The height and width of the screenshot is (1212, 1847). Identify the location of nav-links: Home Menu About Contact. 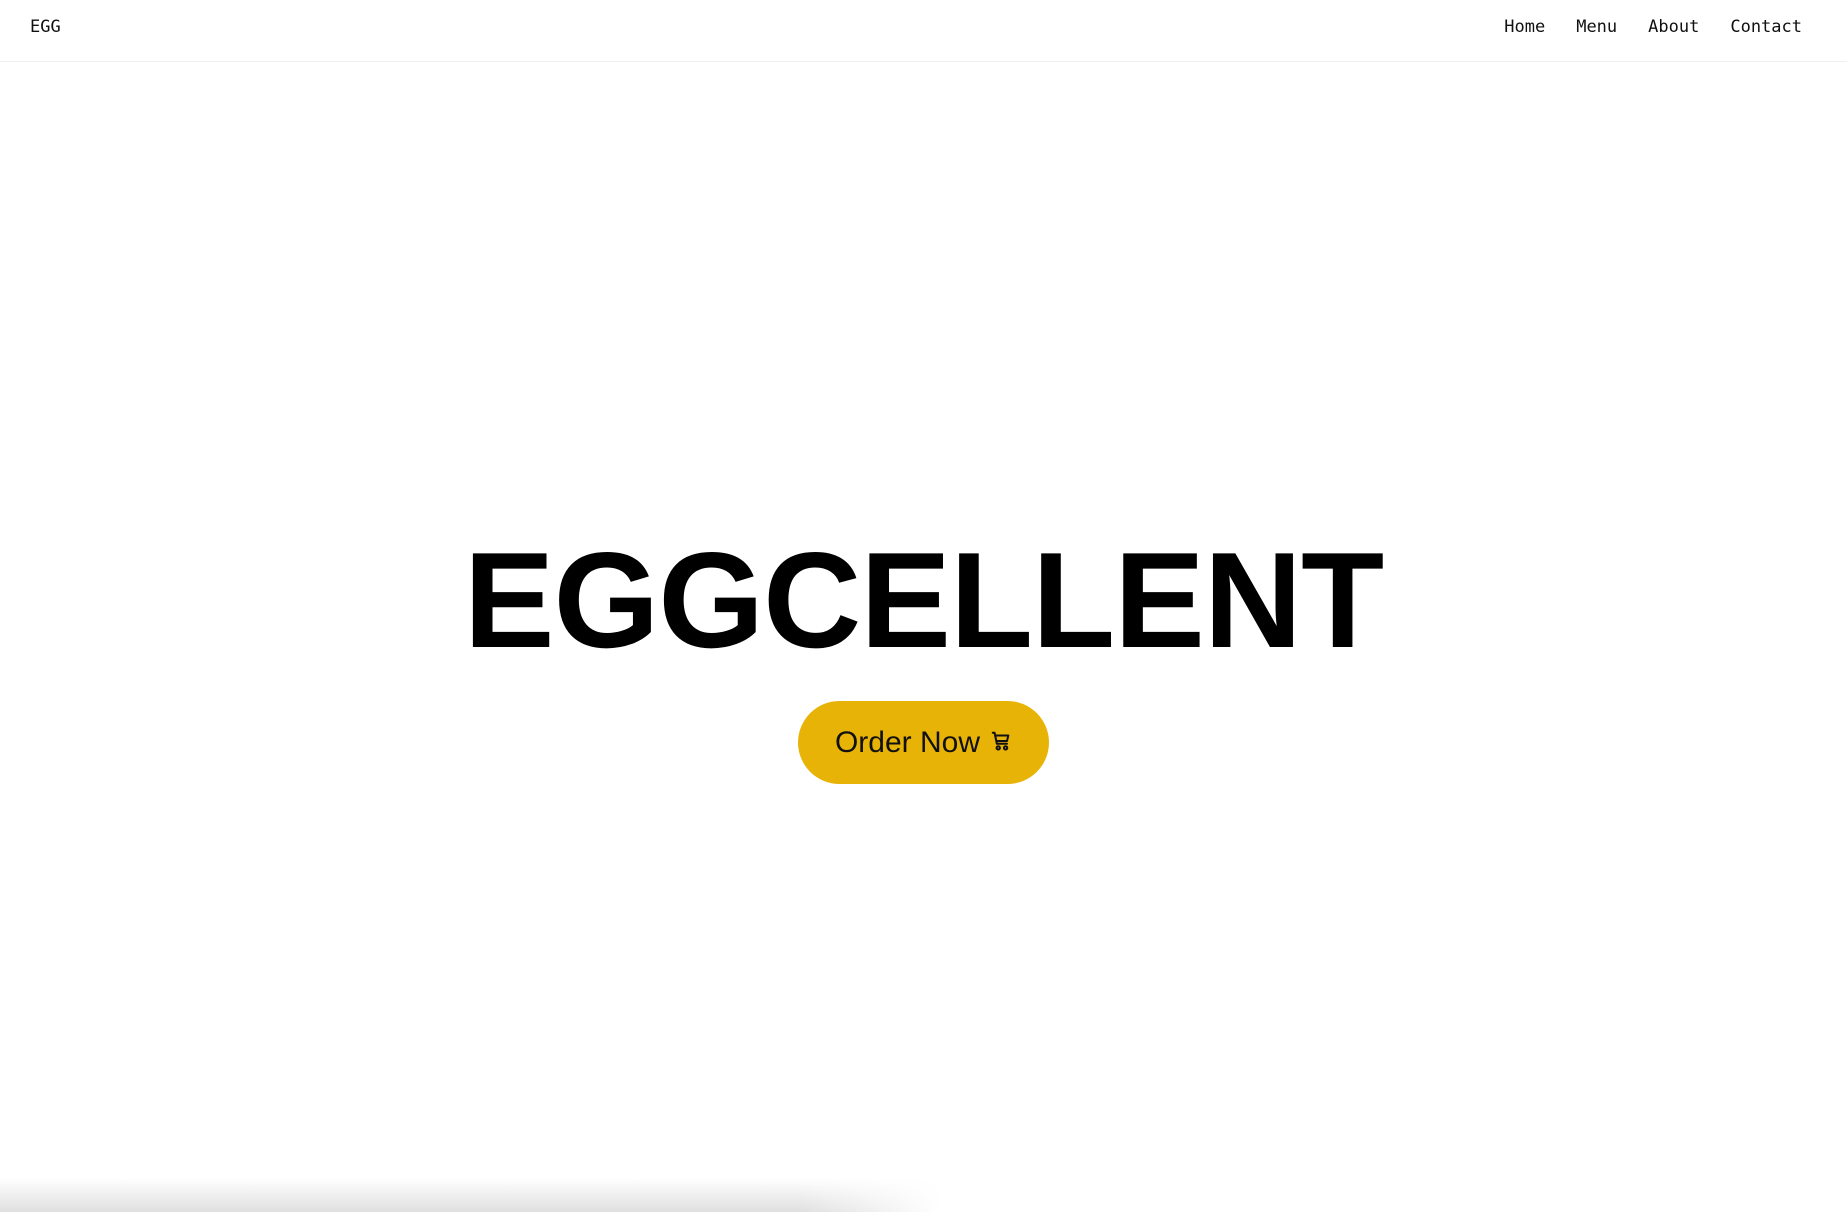
(1653, 27).